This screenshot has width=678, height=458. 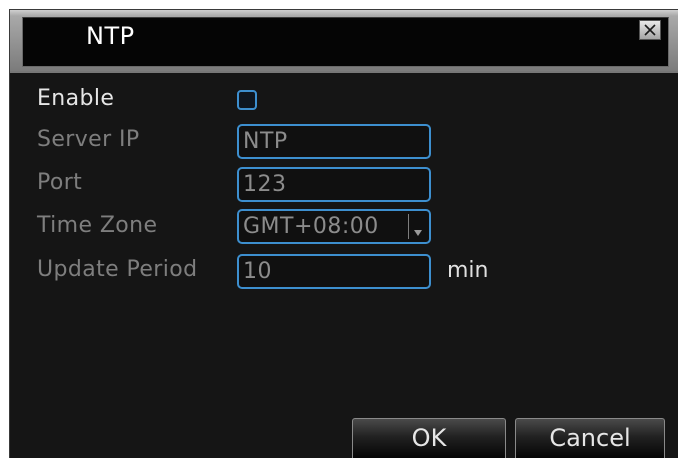 I want to click on port-input: 123, so click(x=334, y=184).